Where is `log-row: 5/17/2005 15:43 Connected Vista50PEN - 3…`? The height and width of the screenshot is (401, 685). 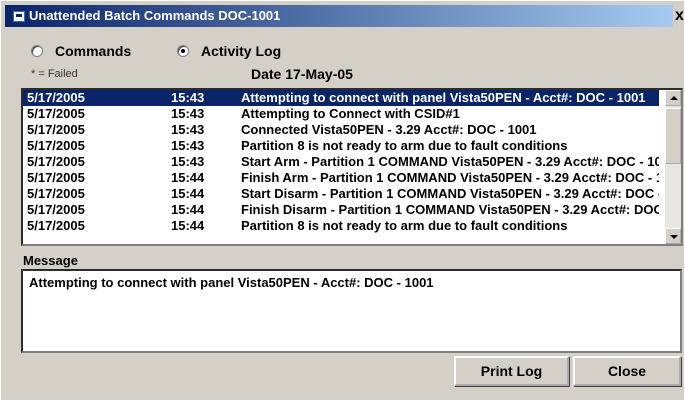 log-row: 5/17/2005 15:43 Connected Vista50PEN - 3… is located at coordinates (341, 130).